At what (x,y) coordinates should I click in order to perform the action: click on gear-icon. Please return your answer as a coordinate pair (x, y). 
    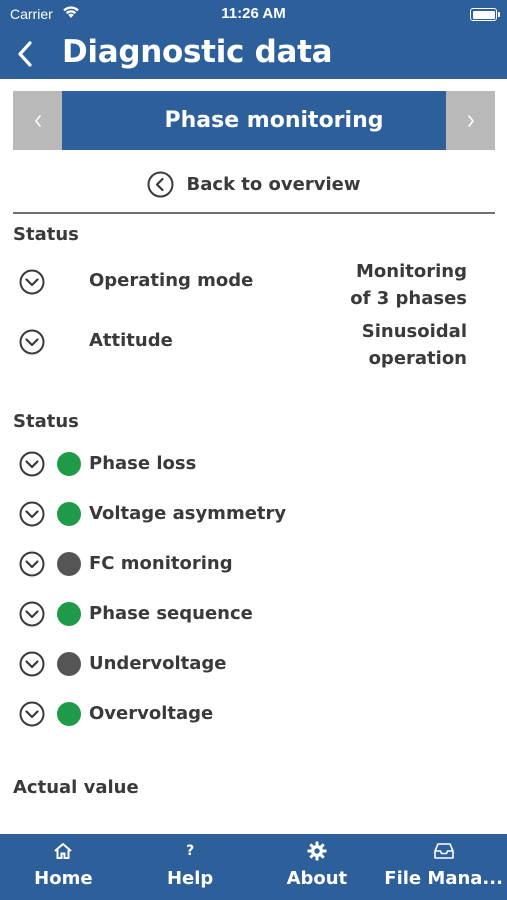
    Looking at the image, I should click on (317, 851).